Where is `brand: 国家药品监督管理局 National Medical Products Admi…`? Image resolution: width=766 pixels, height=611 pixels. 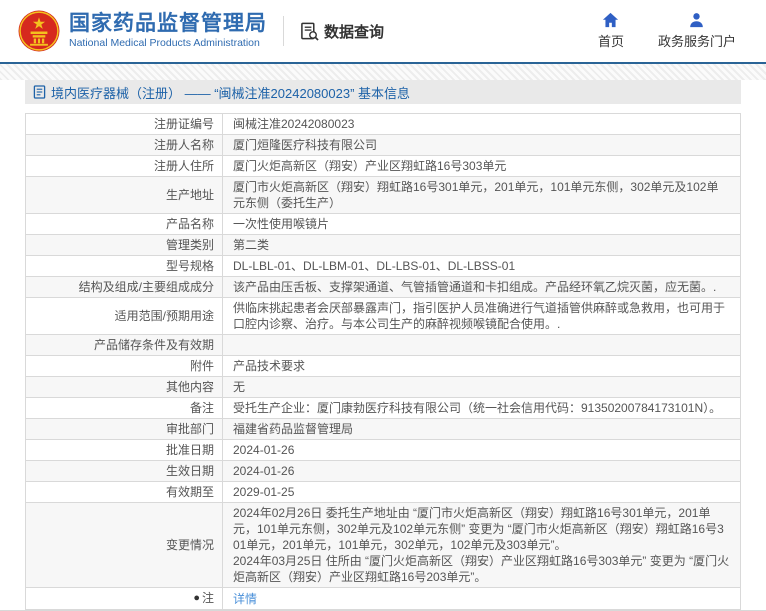 brand: 国家药品监督管理局 National Medical Products Admi… is located at coordinates (142, 31).